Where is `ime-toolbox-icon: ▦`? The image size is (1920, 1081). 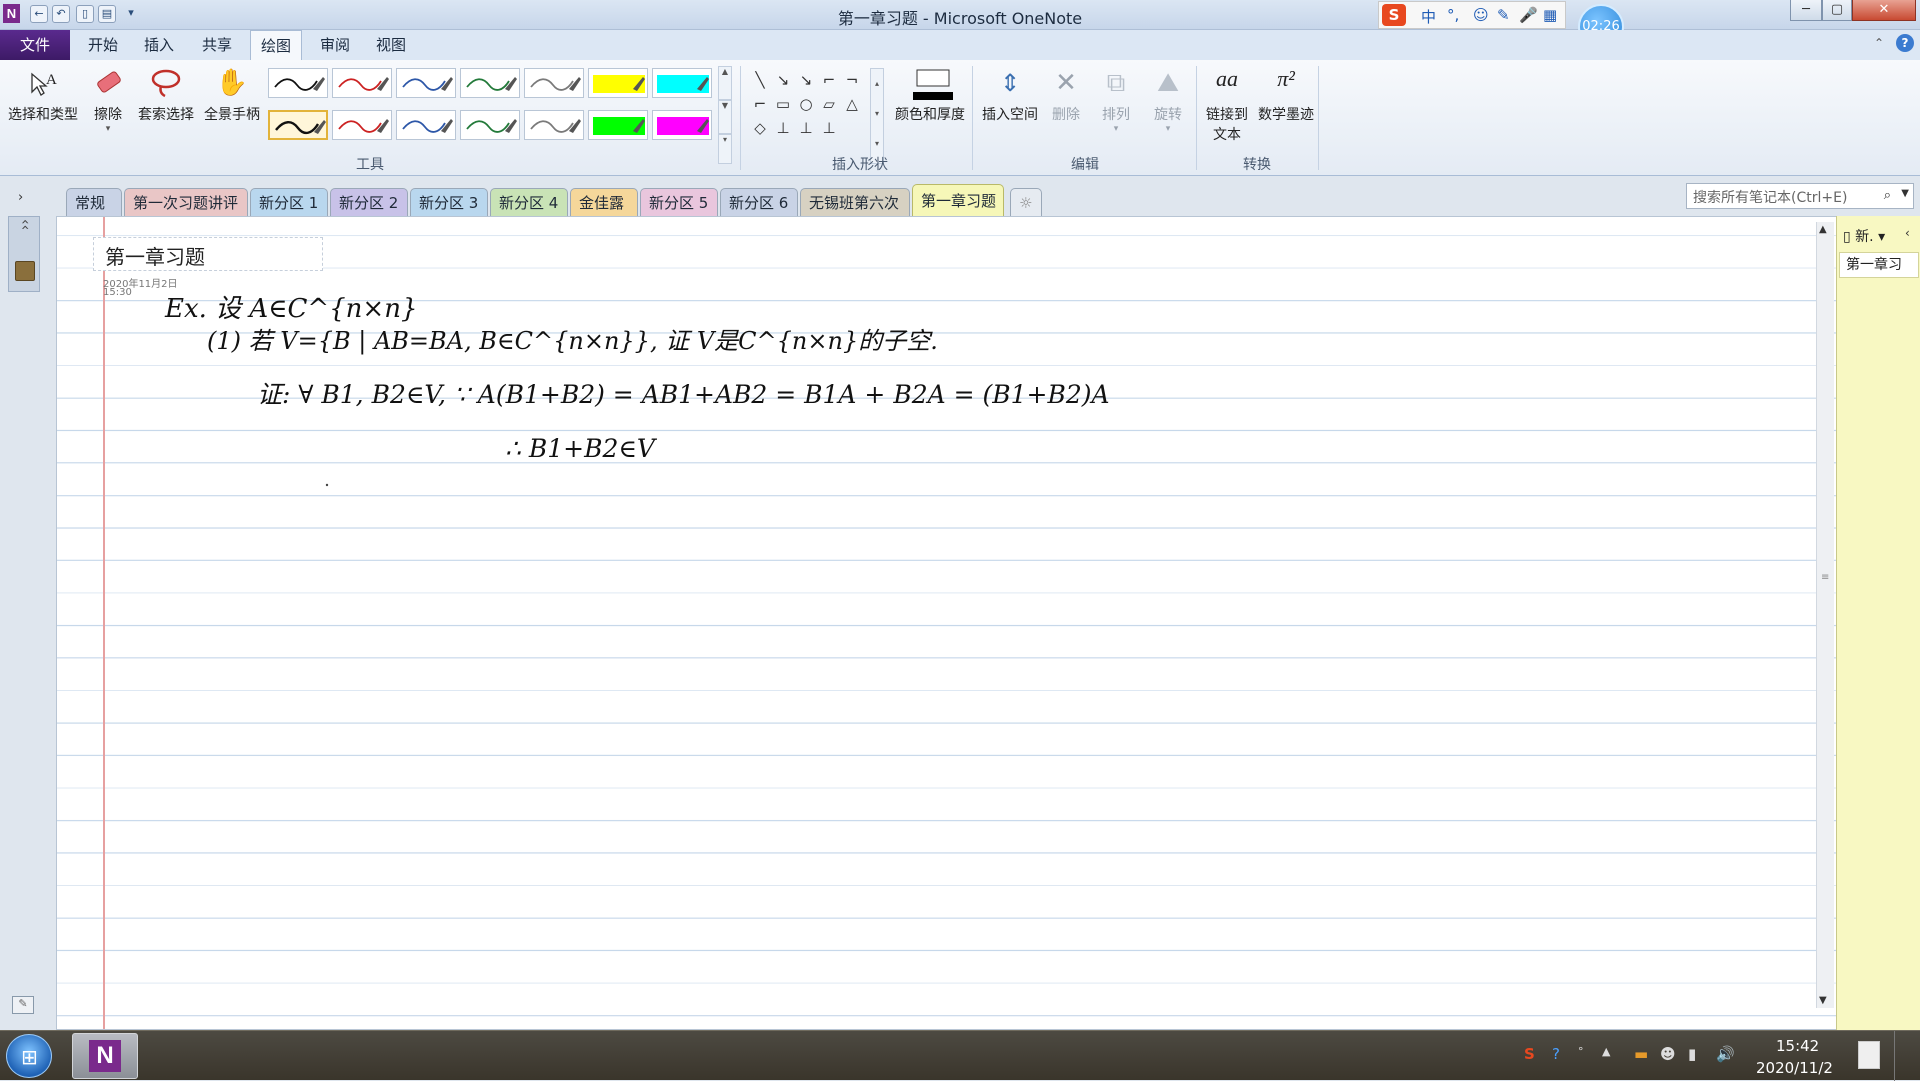 ime-toolbox-icon: ▦ is located at coordinates (1550, 15).